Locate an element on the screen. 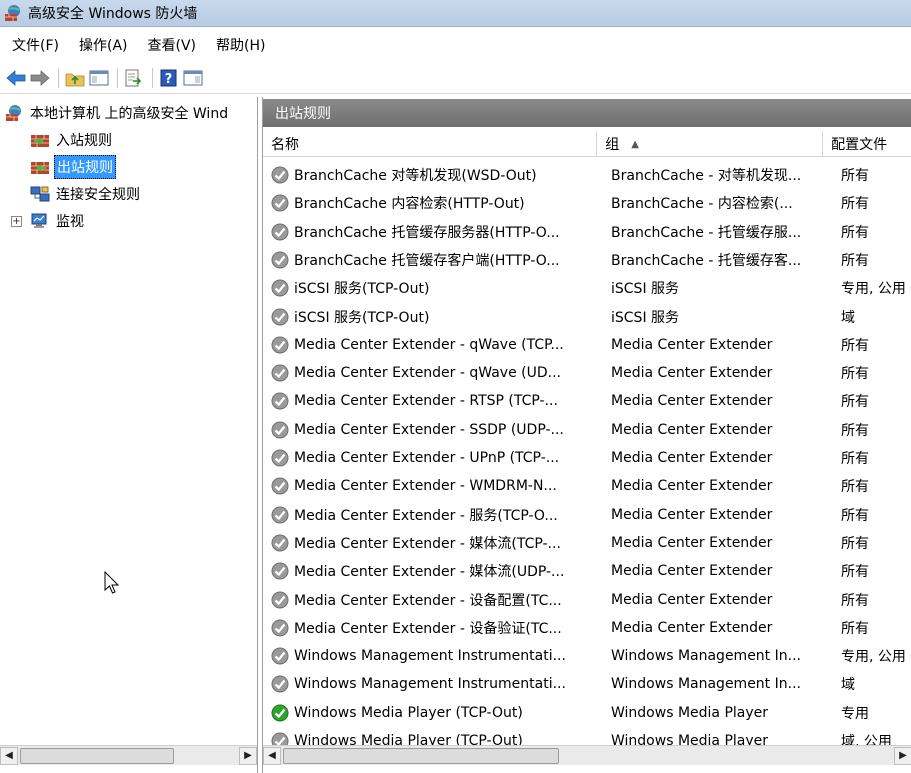  column-header-row: 名称 组 ▲ 配置文件 is located at coordinates (587, 144).